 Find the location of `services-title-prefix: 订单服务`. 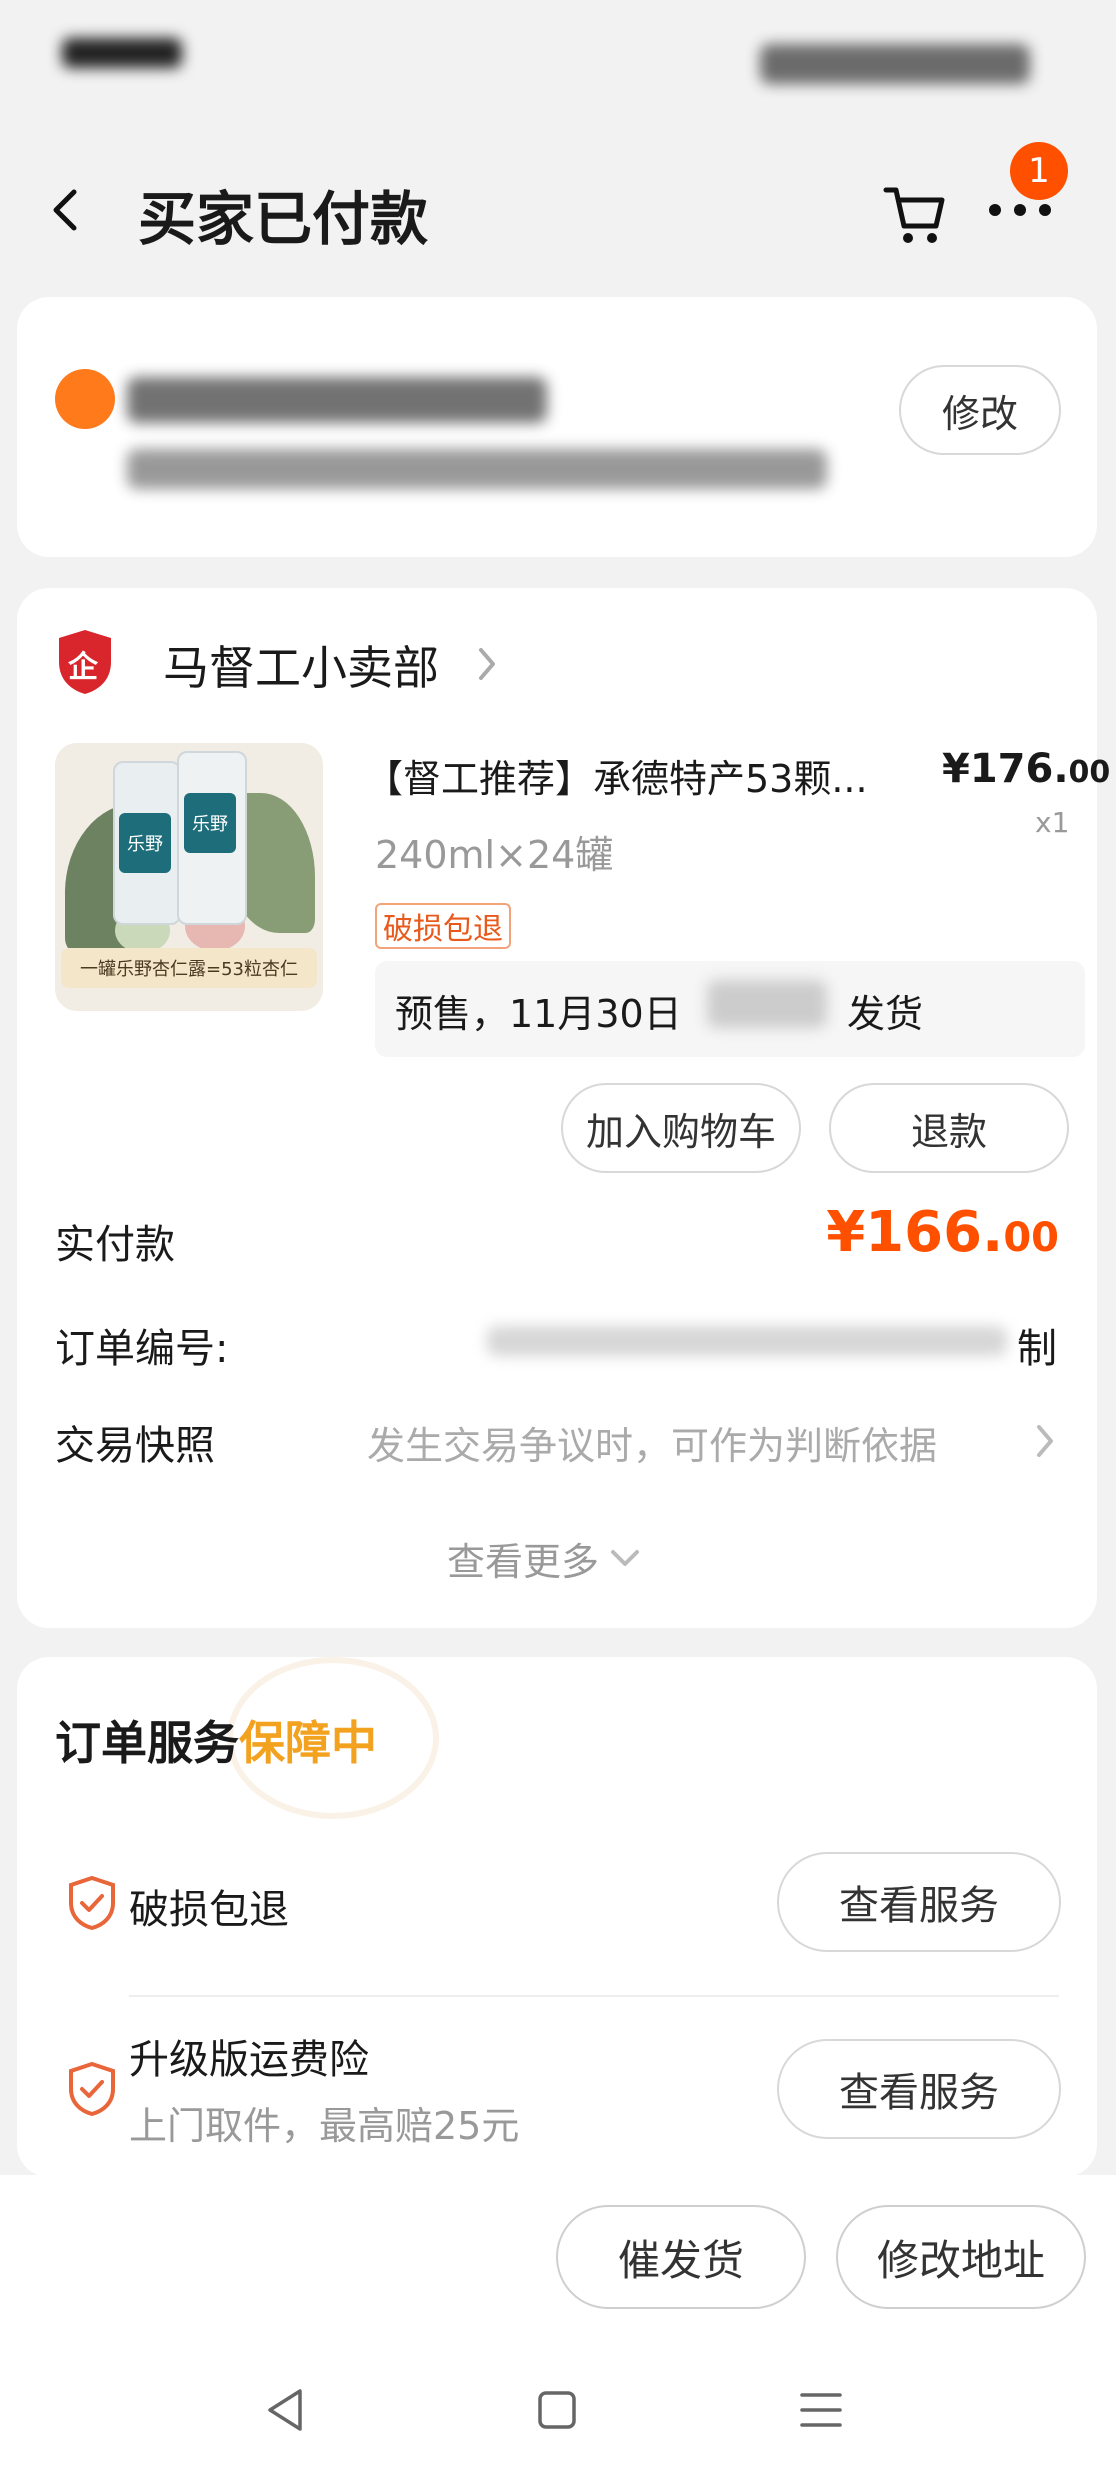

services-title-prefix: 订单服务 is located at coordinates (147, 1743).